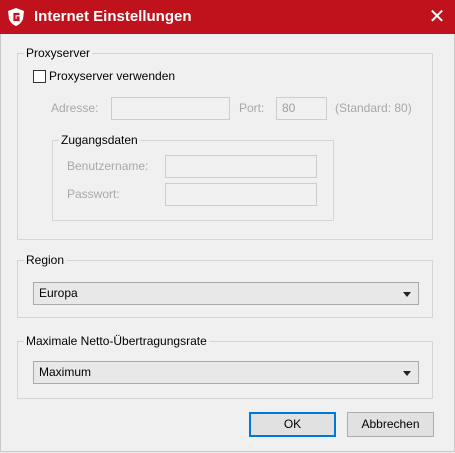  Describe the element at coordinates (292, 424) in the screenshot. I see `ok-button: OK` at that location.